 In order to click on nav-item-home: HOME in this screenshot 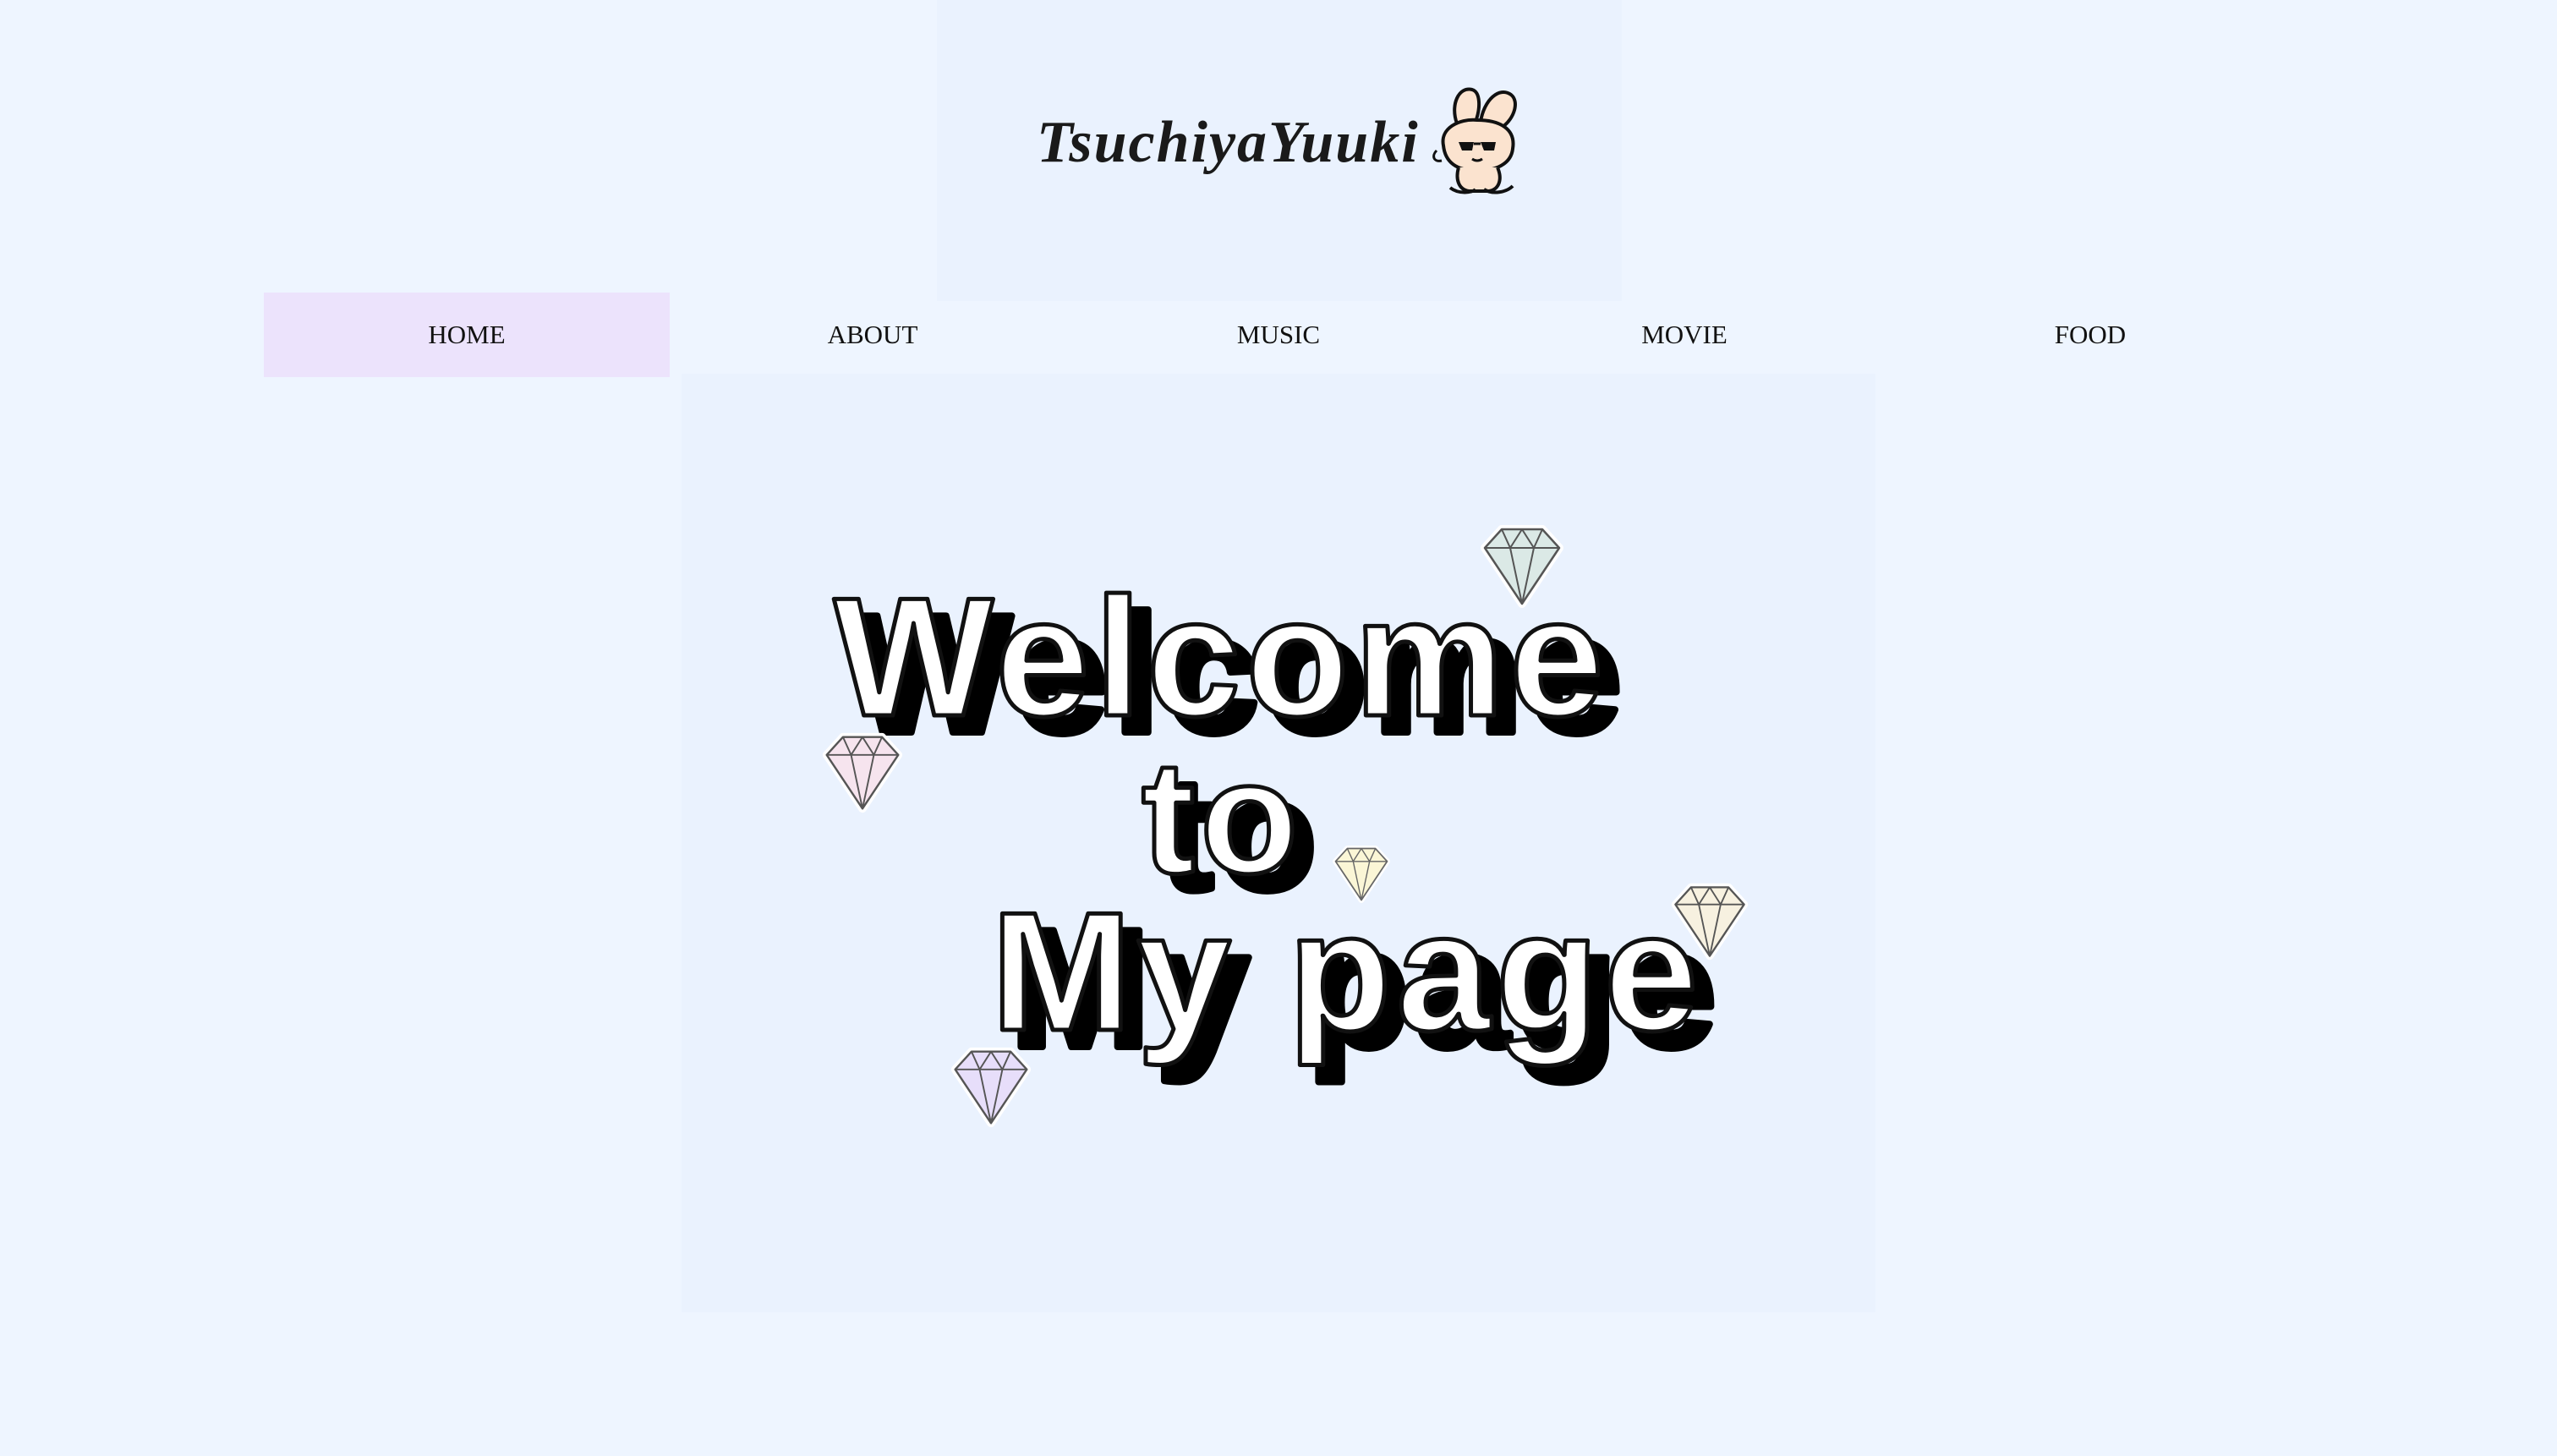, I will do `click(467, 335)`.